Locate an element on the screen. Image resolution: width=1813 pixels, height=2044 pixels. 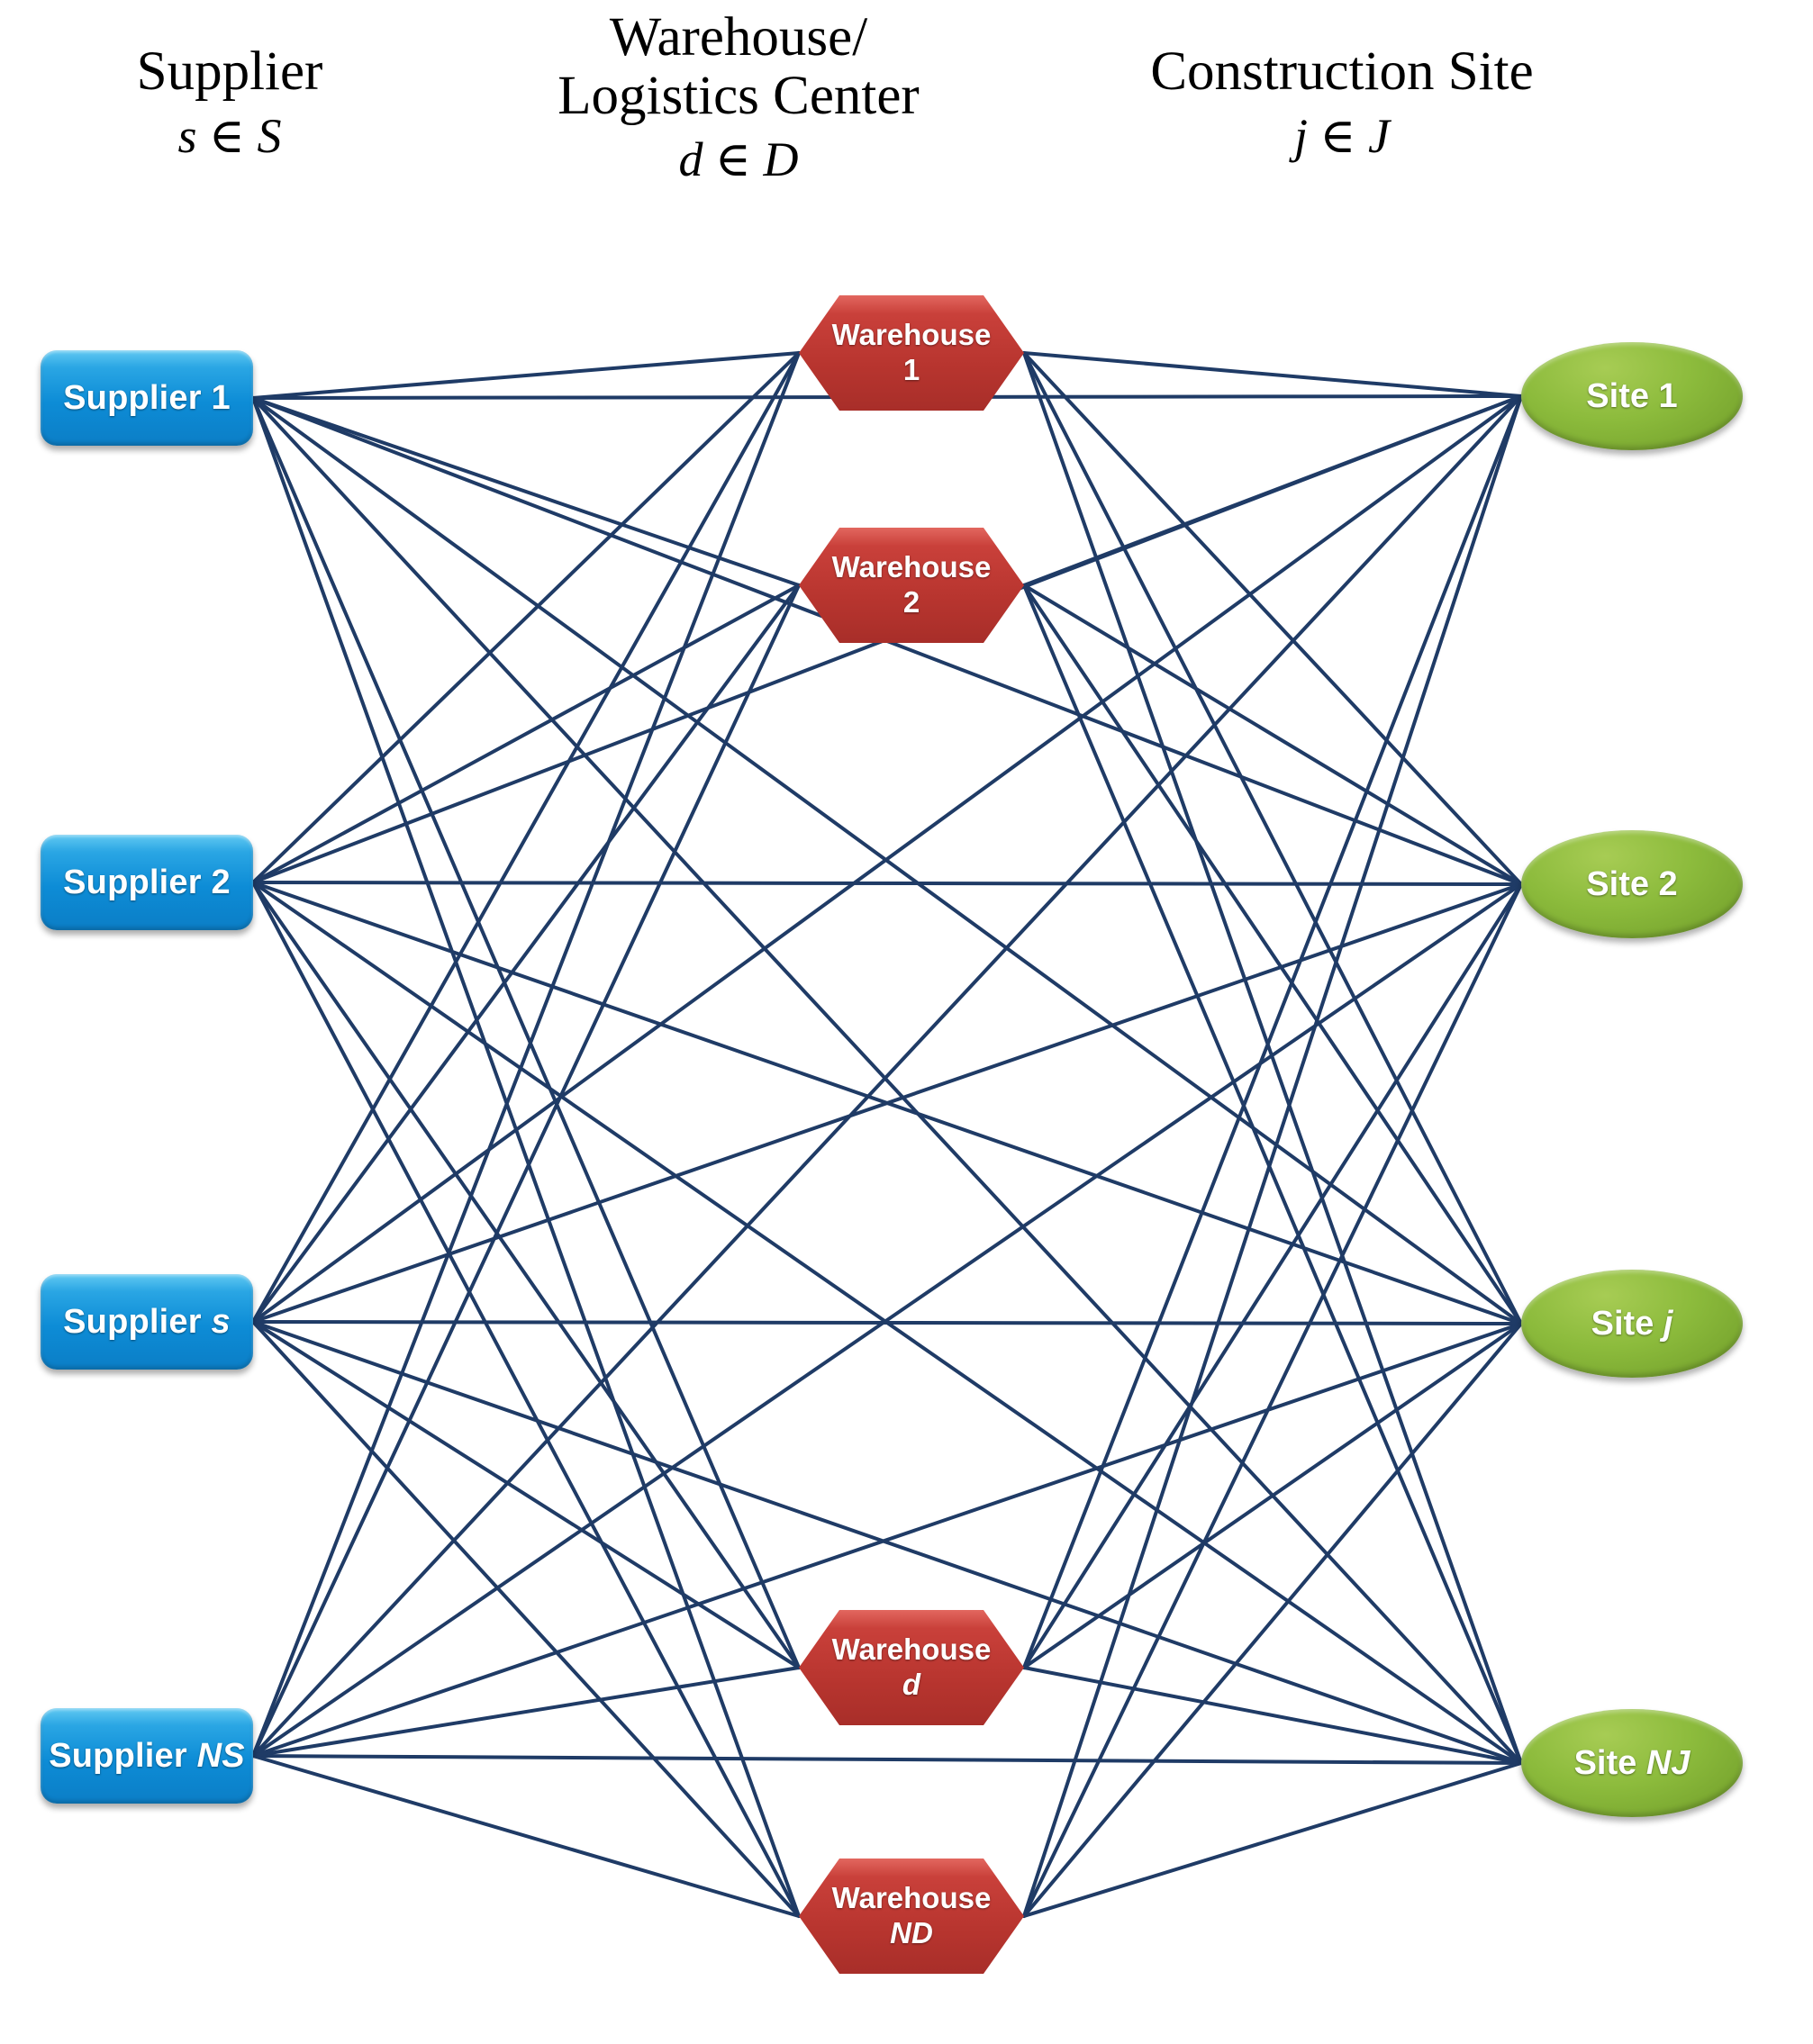
edge-w2-j1 is located at coordinates (1272, 490).